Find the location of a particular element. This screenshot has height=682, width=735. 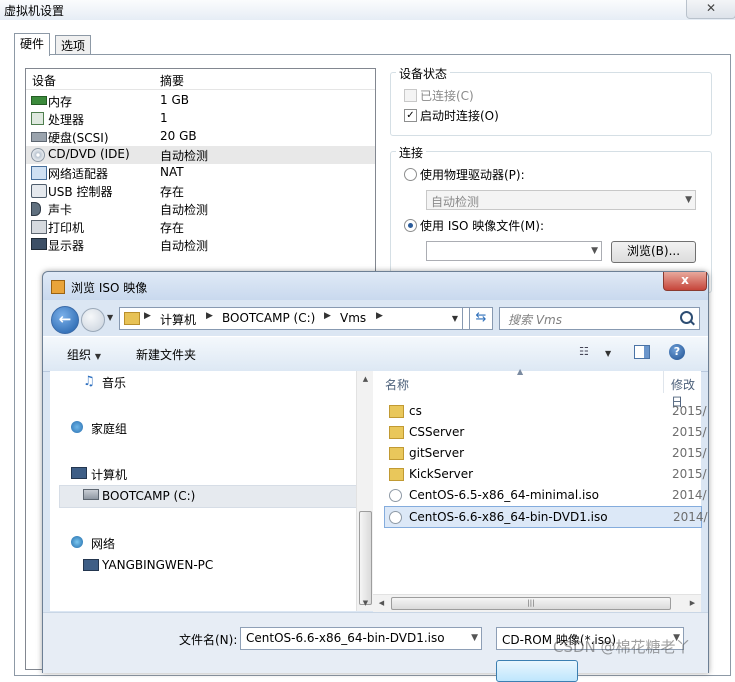

help-icon: ? is located at coordinates (677, 352).